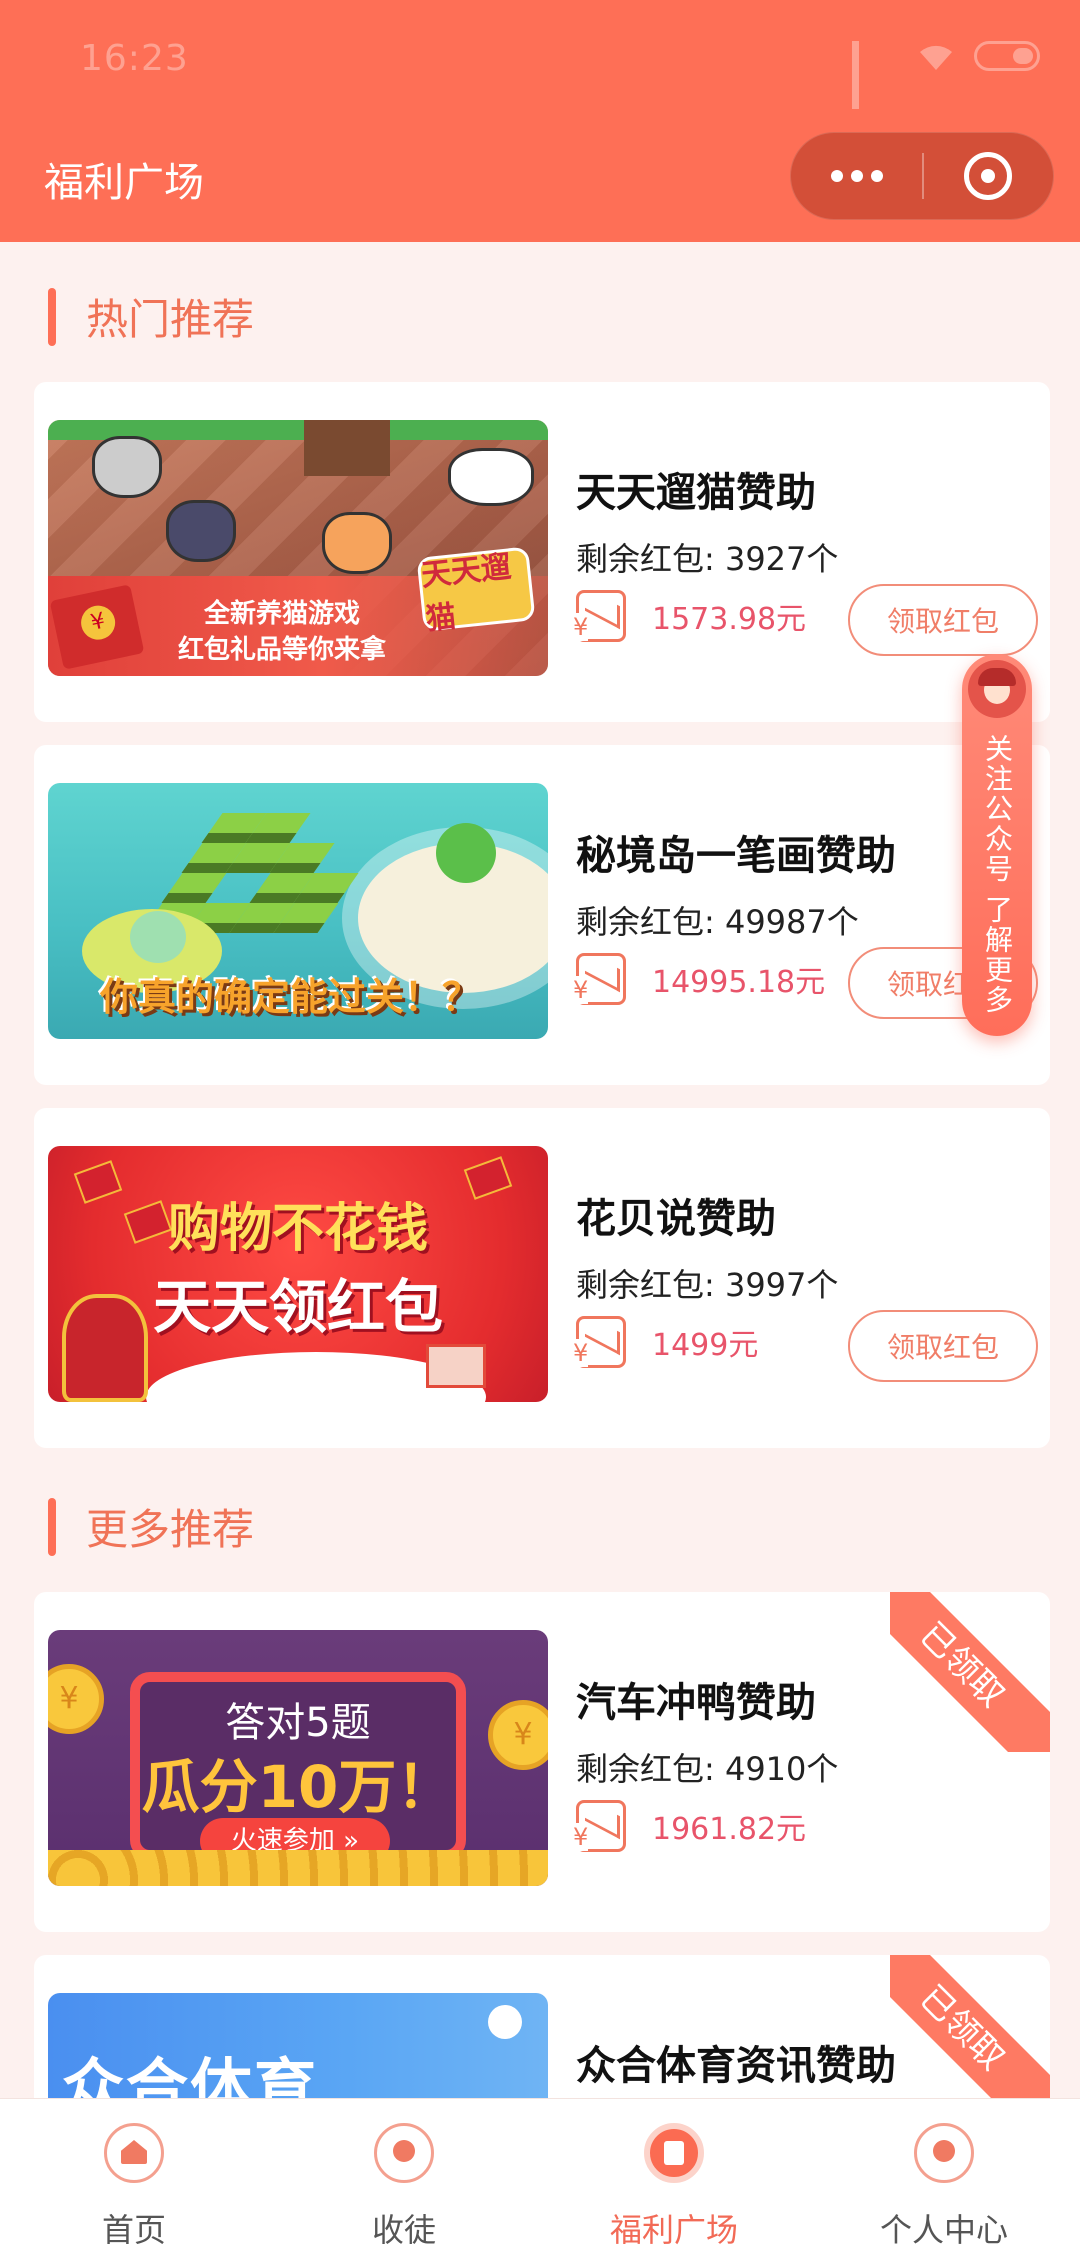  I want to click on card-amount-row: ¥ 1573.98元, so click(690, 616).